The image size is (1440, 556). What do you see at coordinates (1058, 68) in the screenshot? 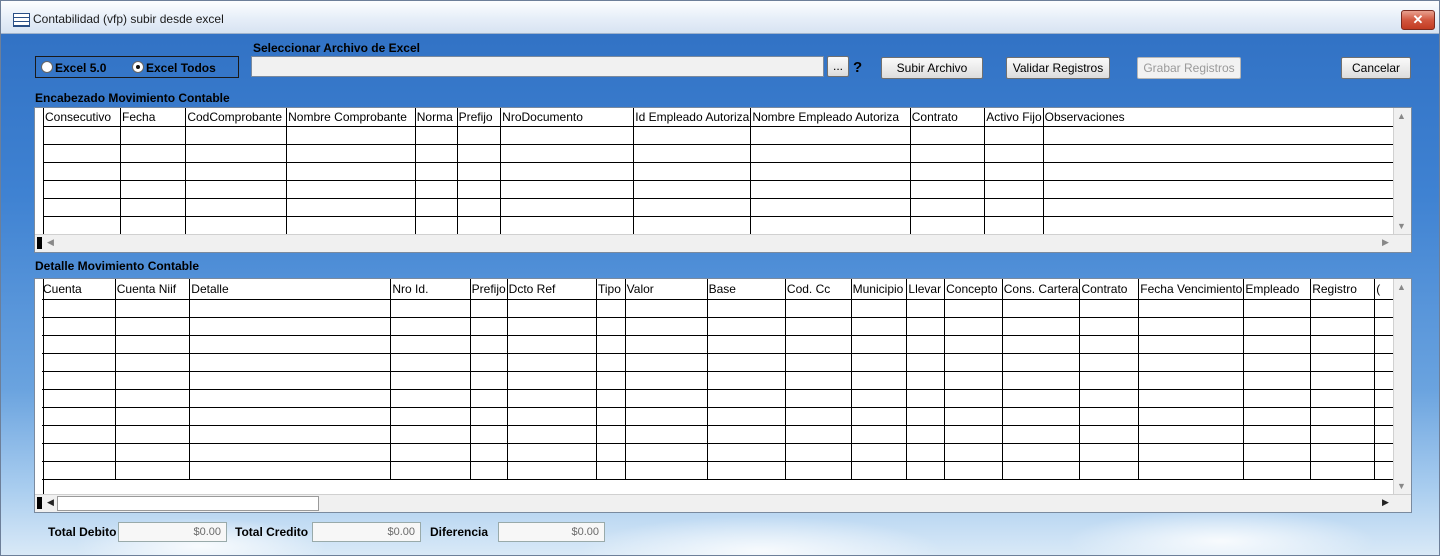
I see `validar-registros-button: Validar Registros` at bounding box center [1058, 68].